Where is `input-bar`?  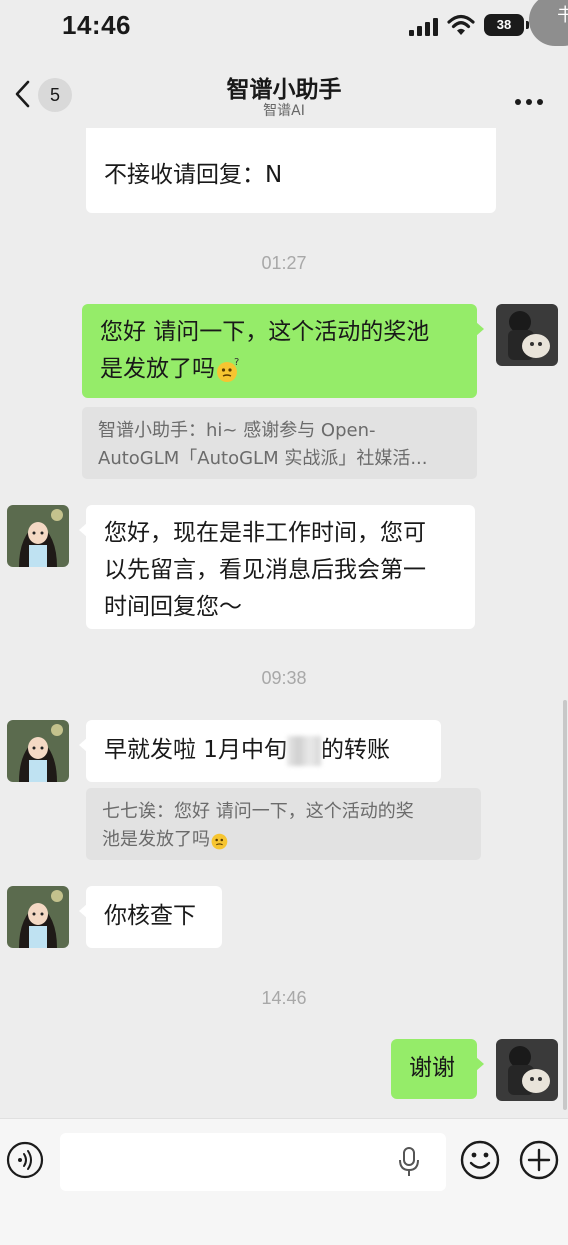 input-bar is located at coordinates (284, 1181).